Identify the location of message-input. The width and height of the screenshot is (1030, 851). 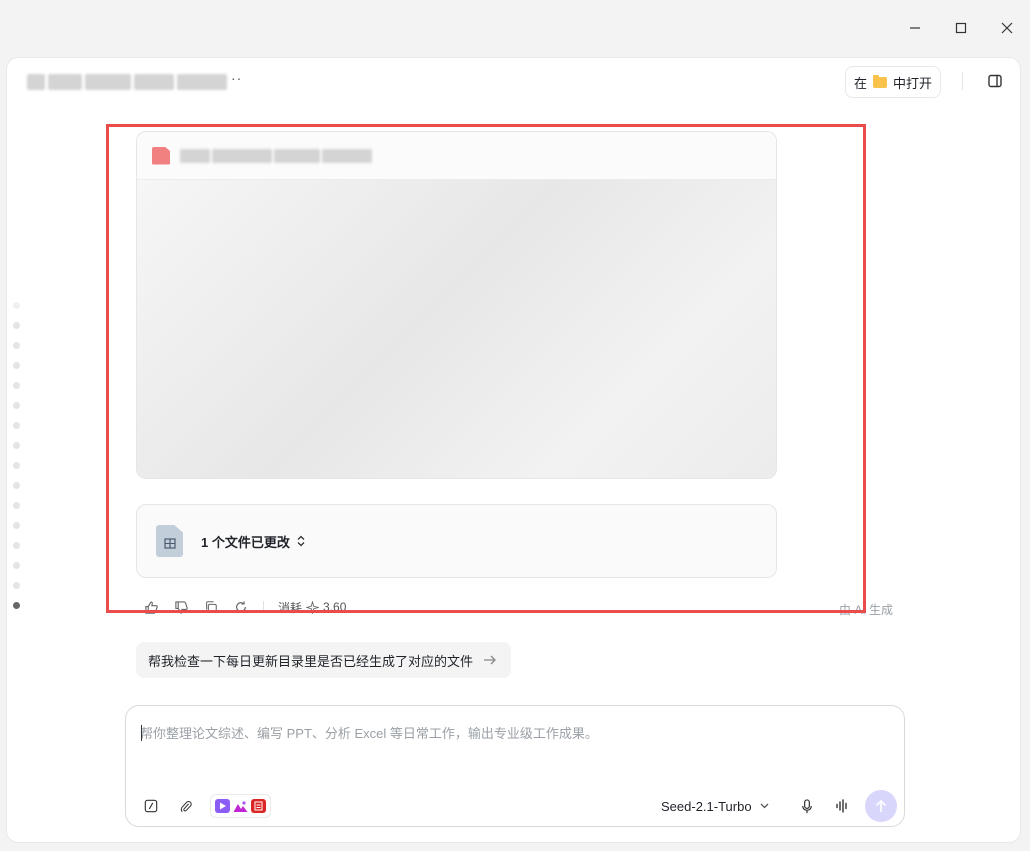
(510, 733).